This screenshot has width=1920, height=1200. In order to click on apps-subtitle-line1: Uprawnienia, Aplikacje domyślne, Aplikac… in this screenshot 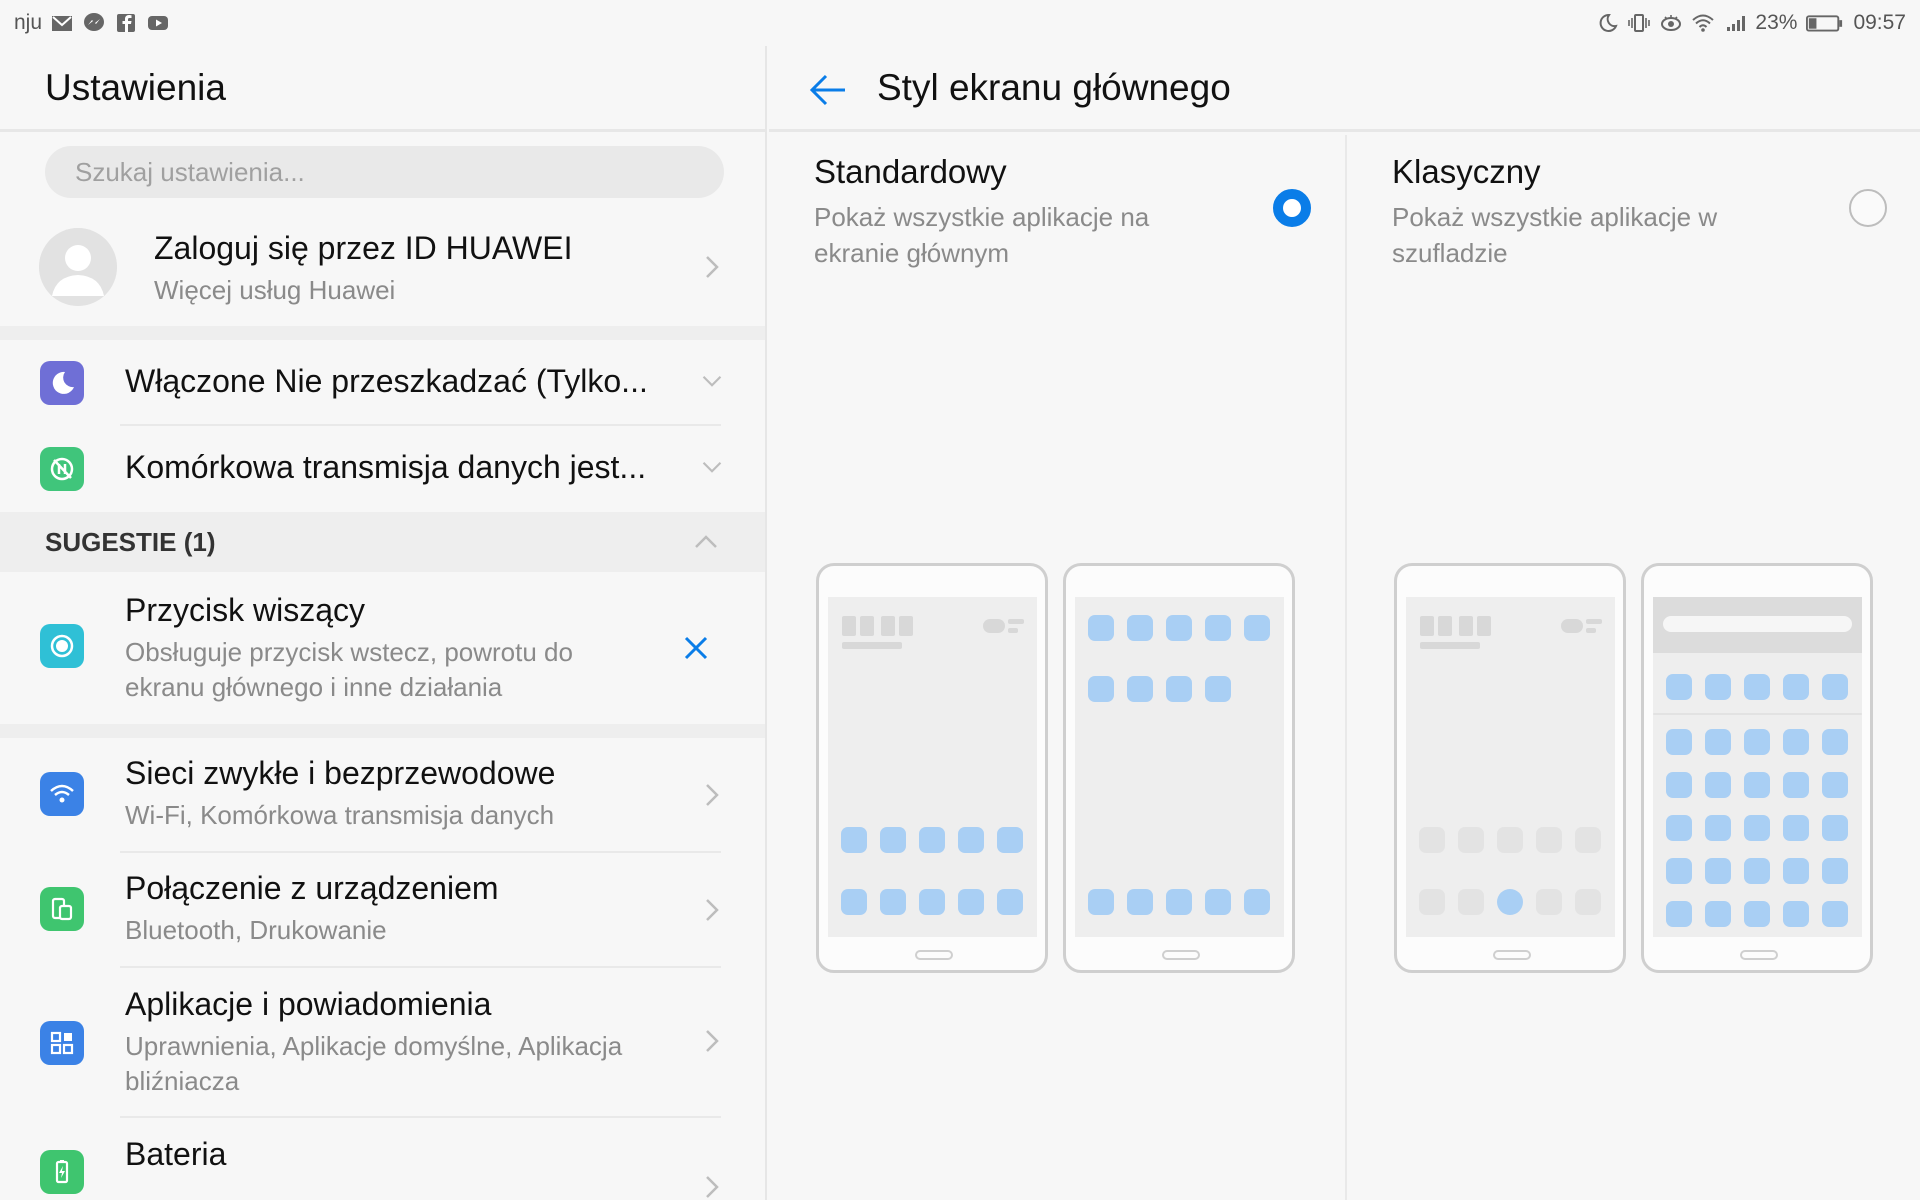, I will do `click(374, 1046)`.